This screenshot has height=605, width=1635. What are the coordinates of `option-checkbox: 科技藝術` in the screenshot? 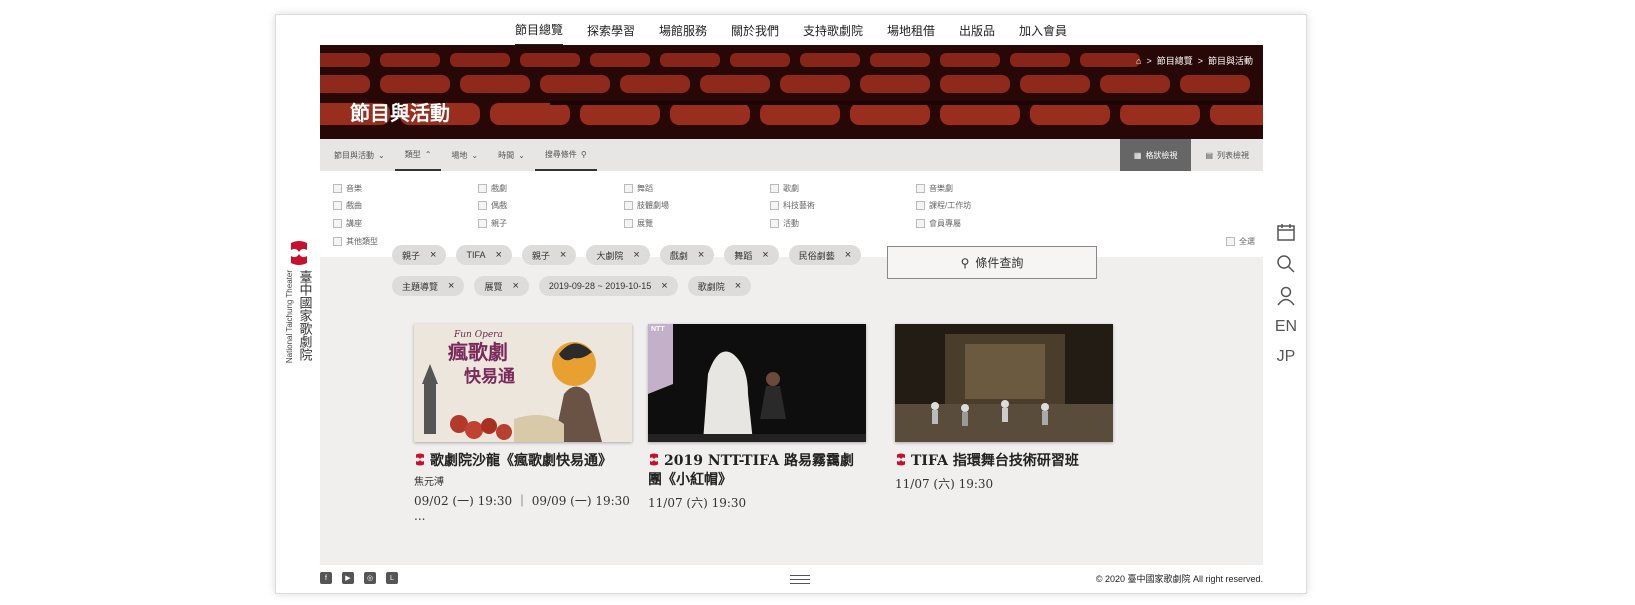 It's located at (792, 205).